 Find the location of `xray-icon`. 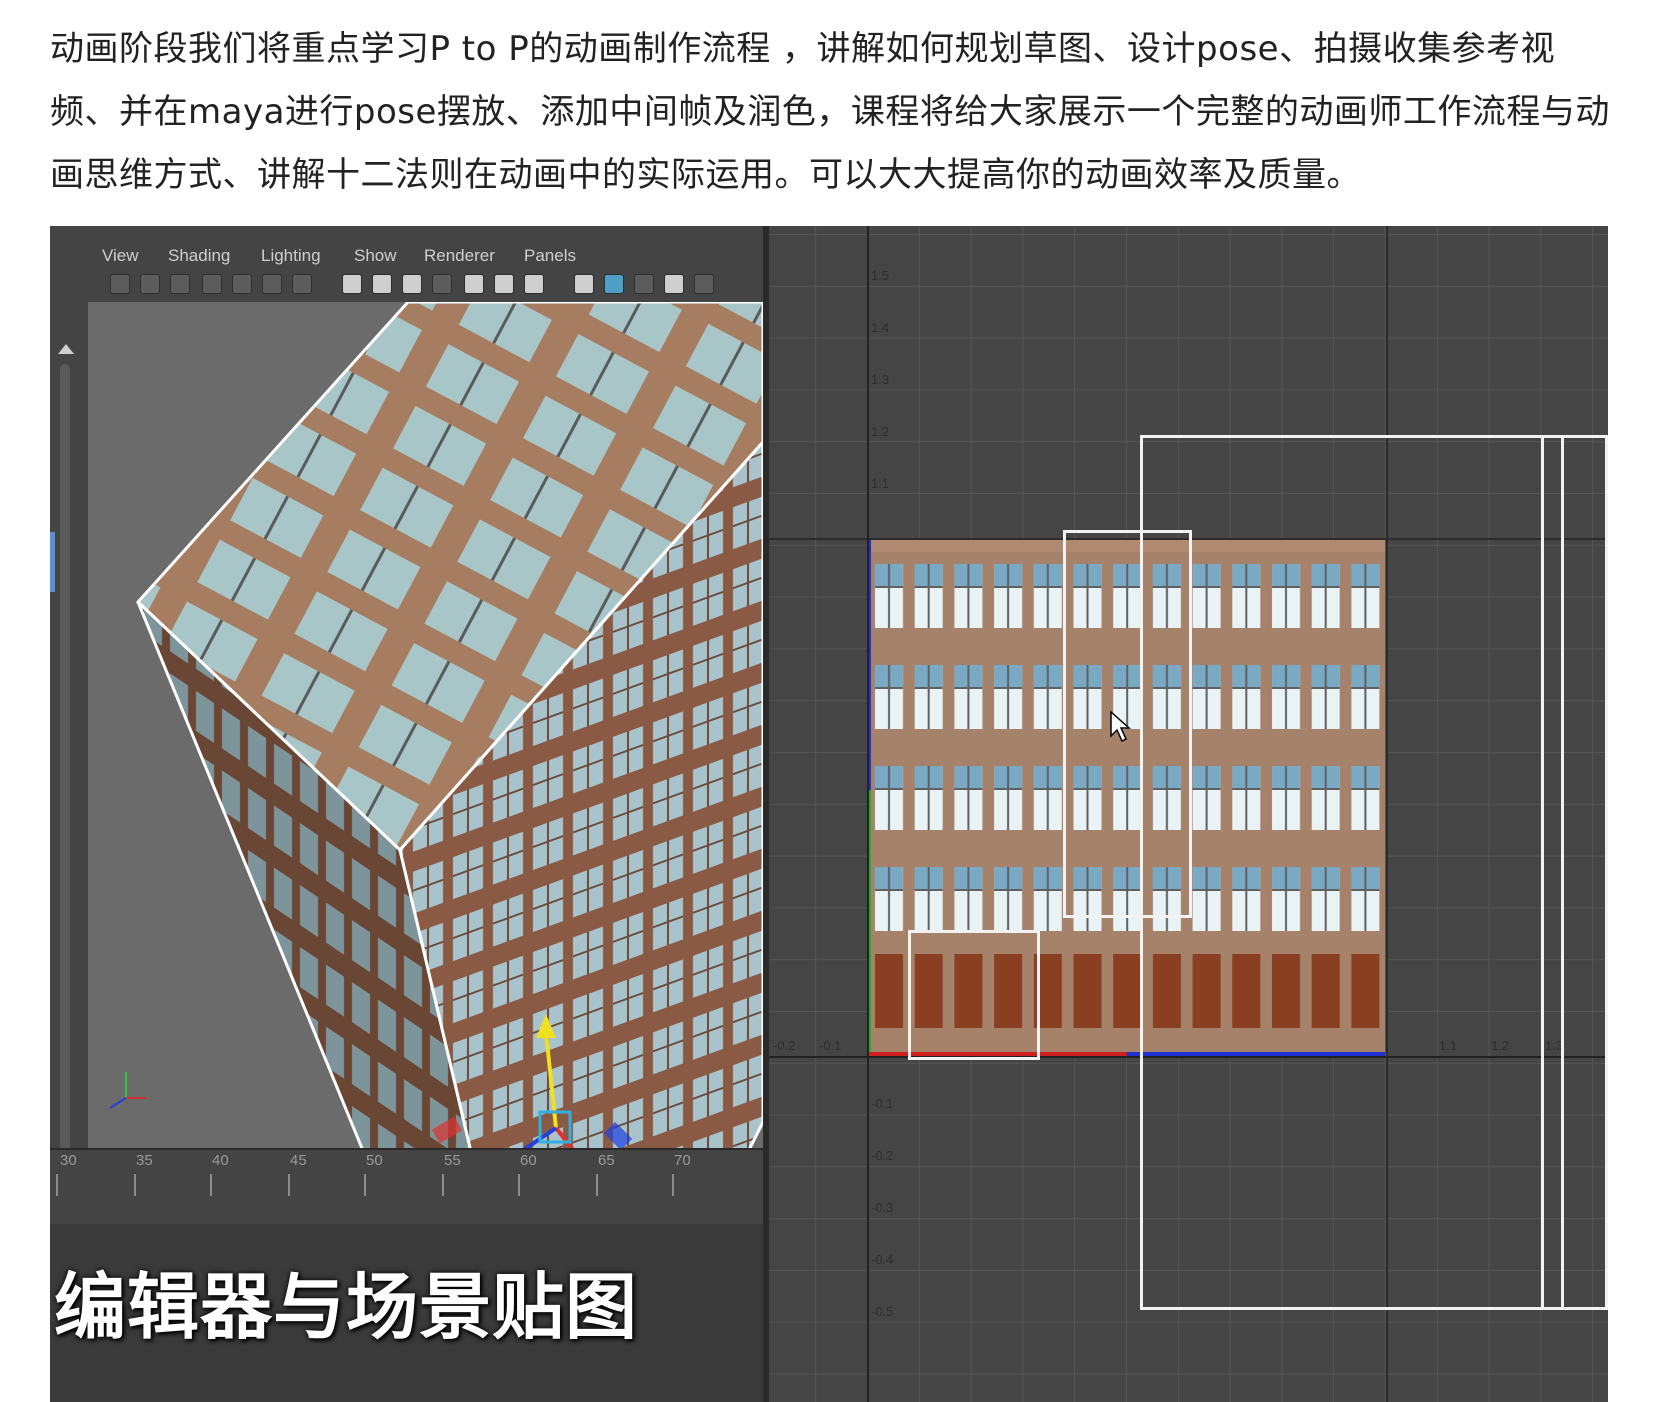

xray-icon is located at coordinates (704, 284).